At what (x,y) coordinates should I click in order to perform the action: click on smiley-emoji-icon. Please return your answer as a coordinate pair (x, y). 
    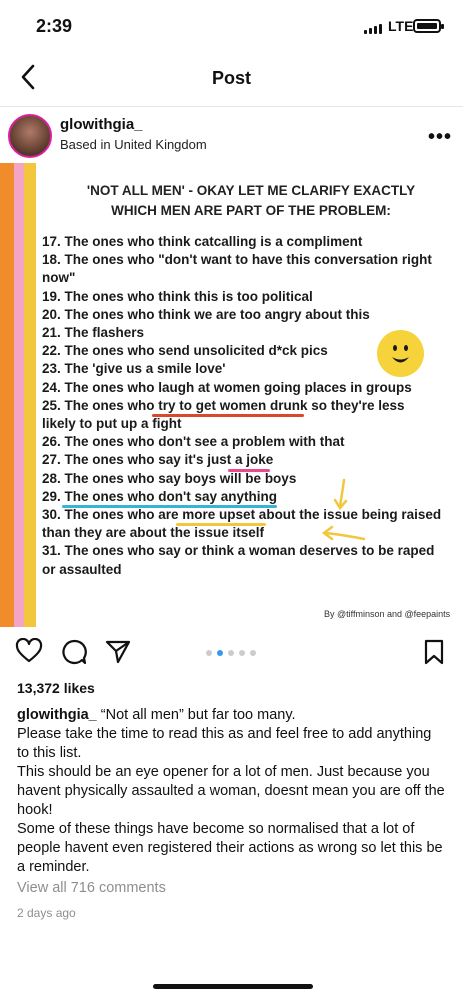
    Looking at the image, I should click on (400, 353).